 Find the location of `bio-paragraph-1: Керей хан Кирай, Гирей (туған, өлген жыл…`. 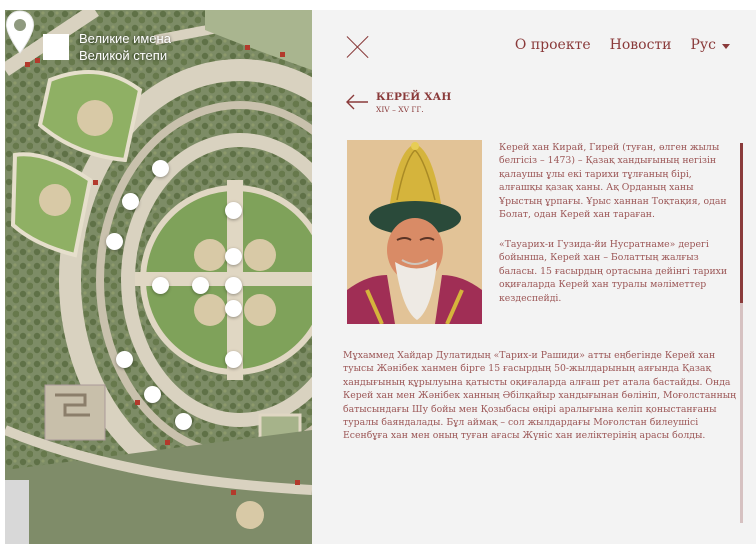

bio-paragraph-1: Керей хан Кирай, Гирей (туған, өлген жыл… is located at coordinates (613, 181).